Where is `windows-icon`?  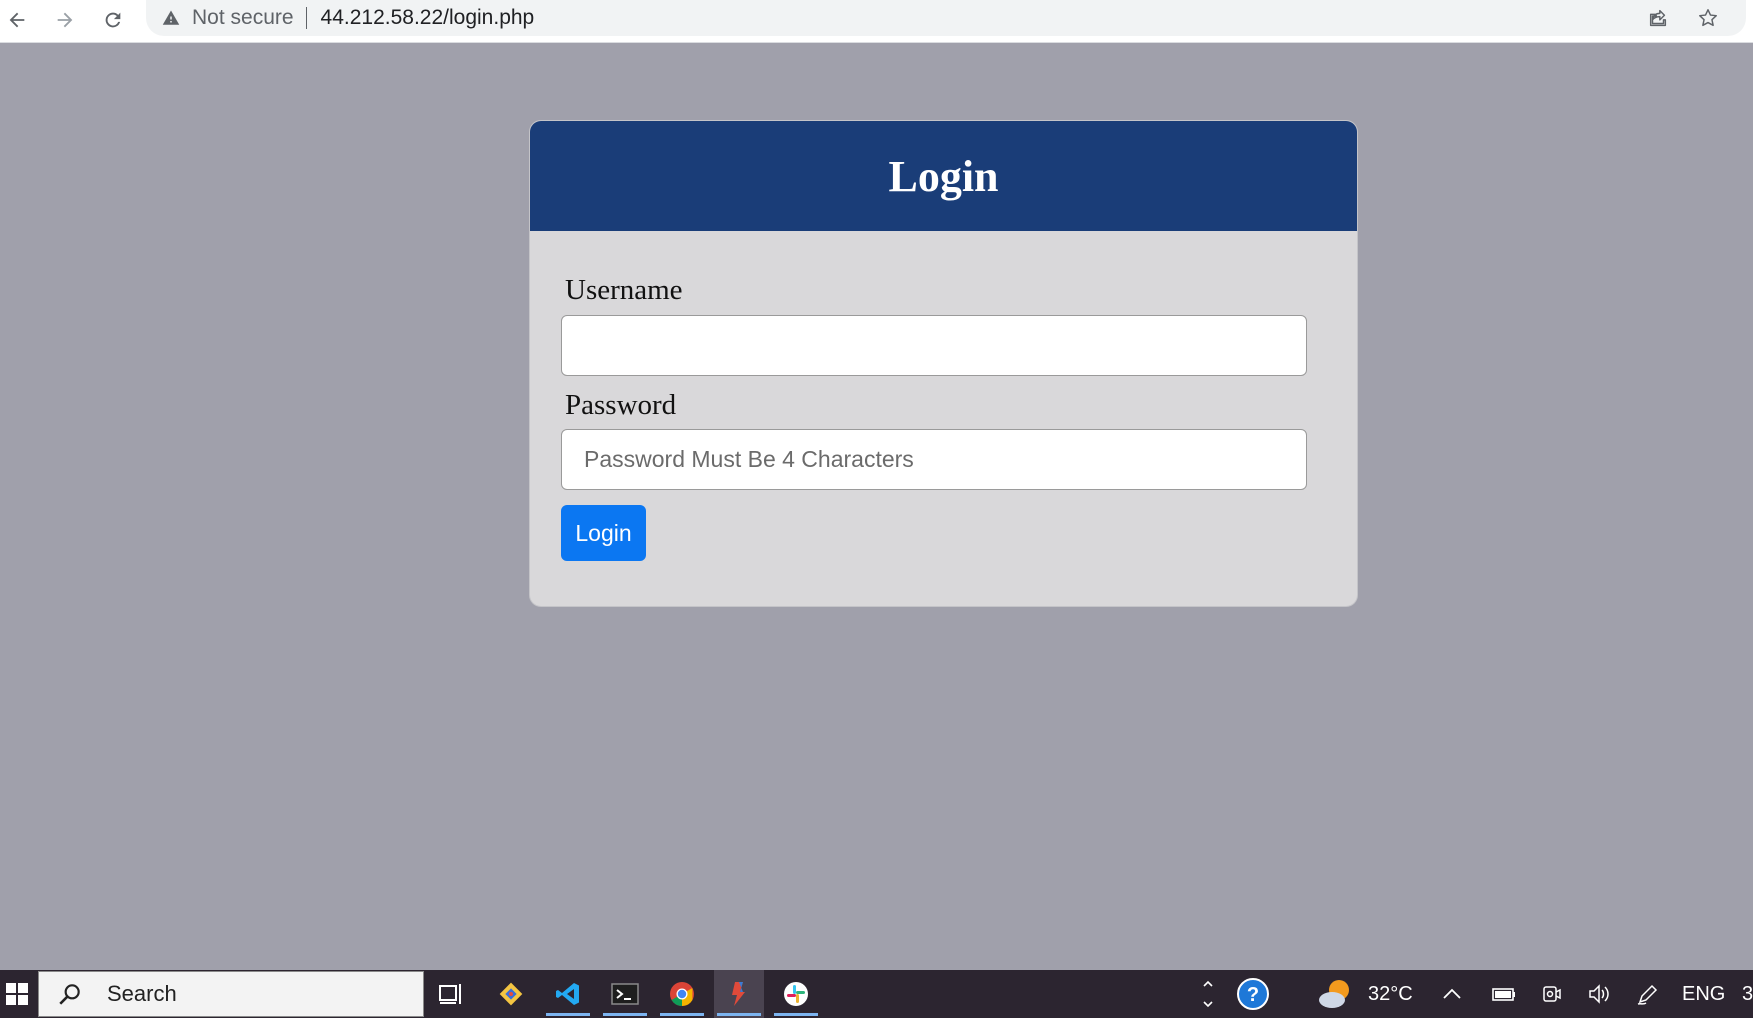
windows-icon is located at coordinates (17, 994).